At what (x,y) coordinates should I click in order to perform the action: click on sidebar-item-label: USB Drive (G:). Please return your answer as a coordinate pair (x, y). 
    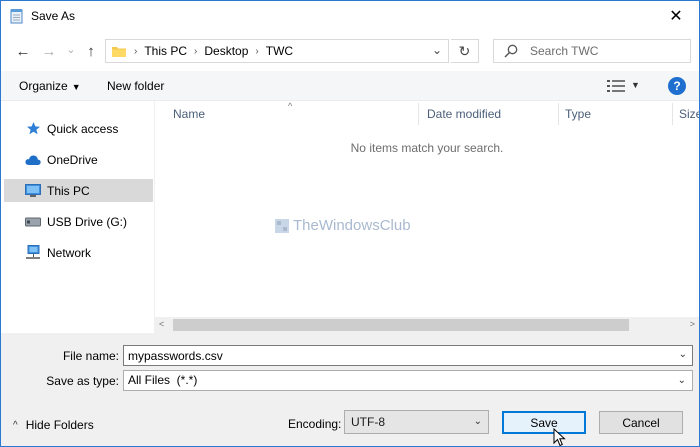
    Looking at the image, I should click on (87, 221).